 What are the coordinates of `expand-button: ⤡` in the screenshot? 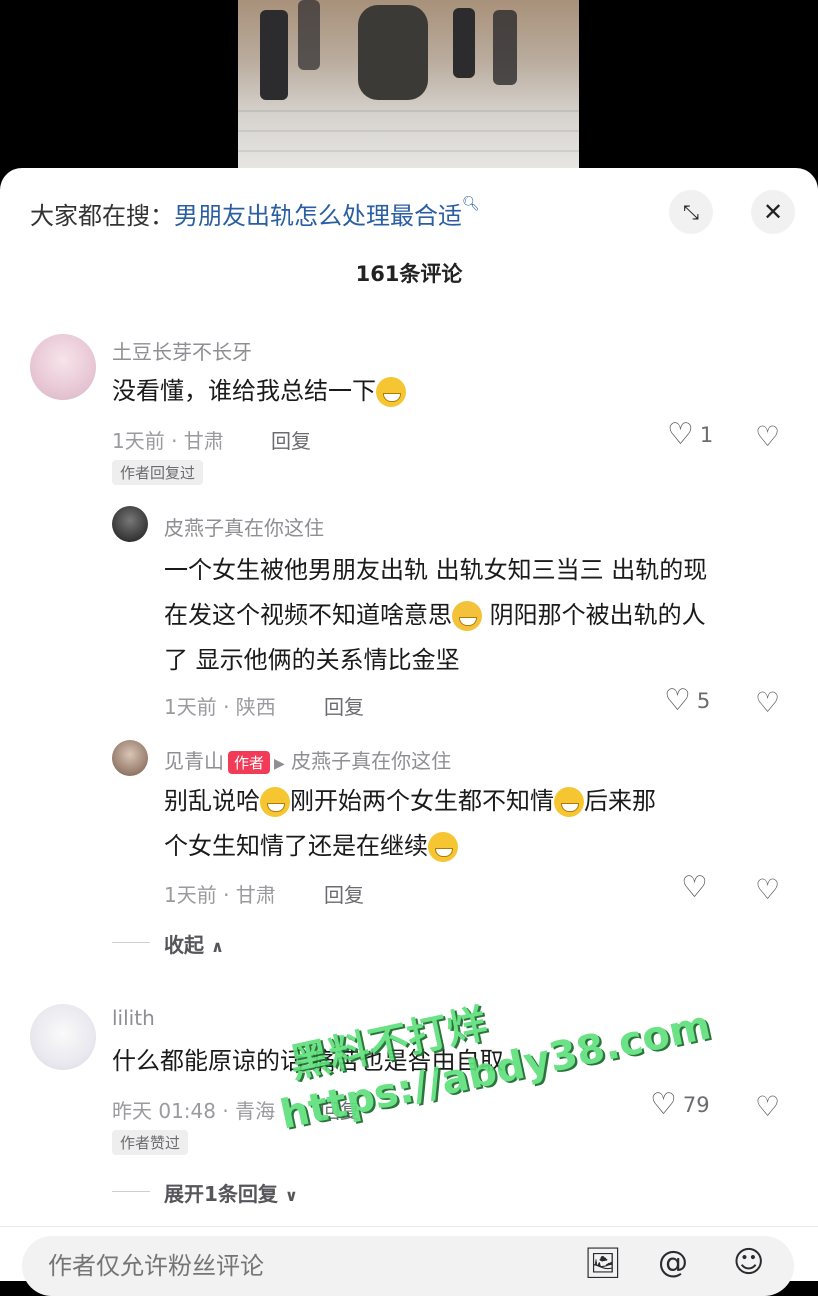 It's located at (691, 212).